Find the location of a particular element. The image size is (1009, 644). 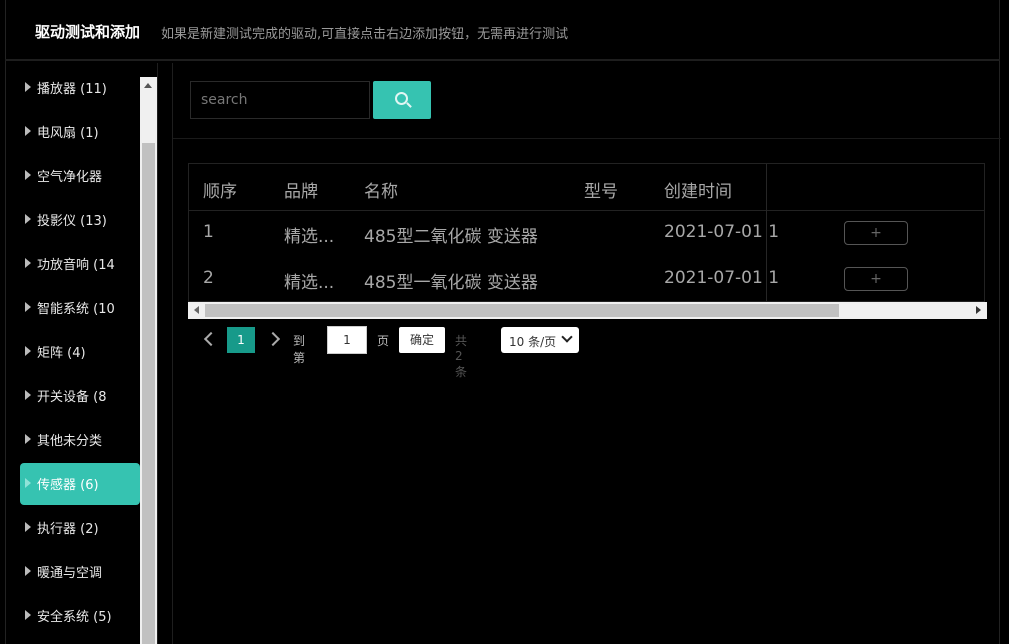

sidebar-item-label: 传感器 (6) is located at coordinates (68, 485).